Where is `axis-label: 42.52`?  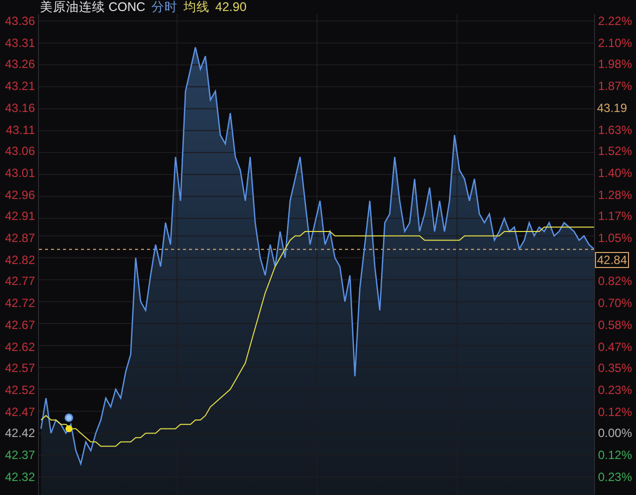
axis-label: 42.52 is located at coordinates (19, 389).